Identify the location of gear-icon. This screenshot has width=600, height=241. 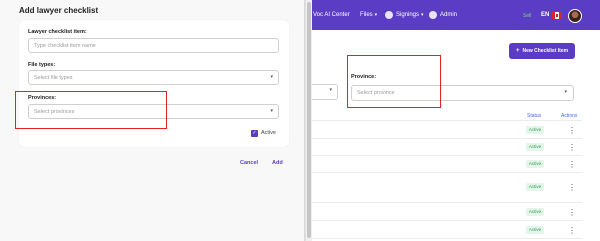
(389, 15).